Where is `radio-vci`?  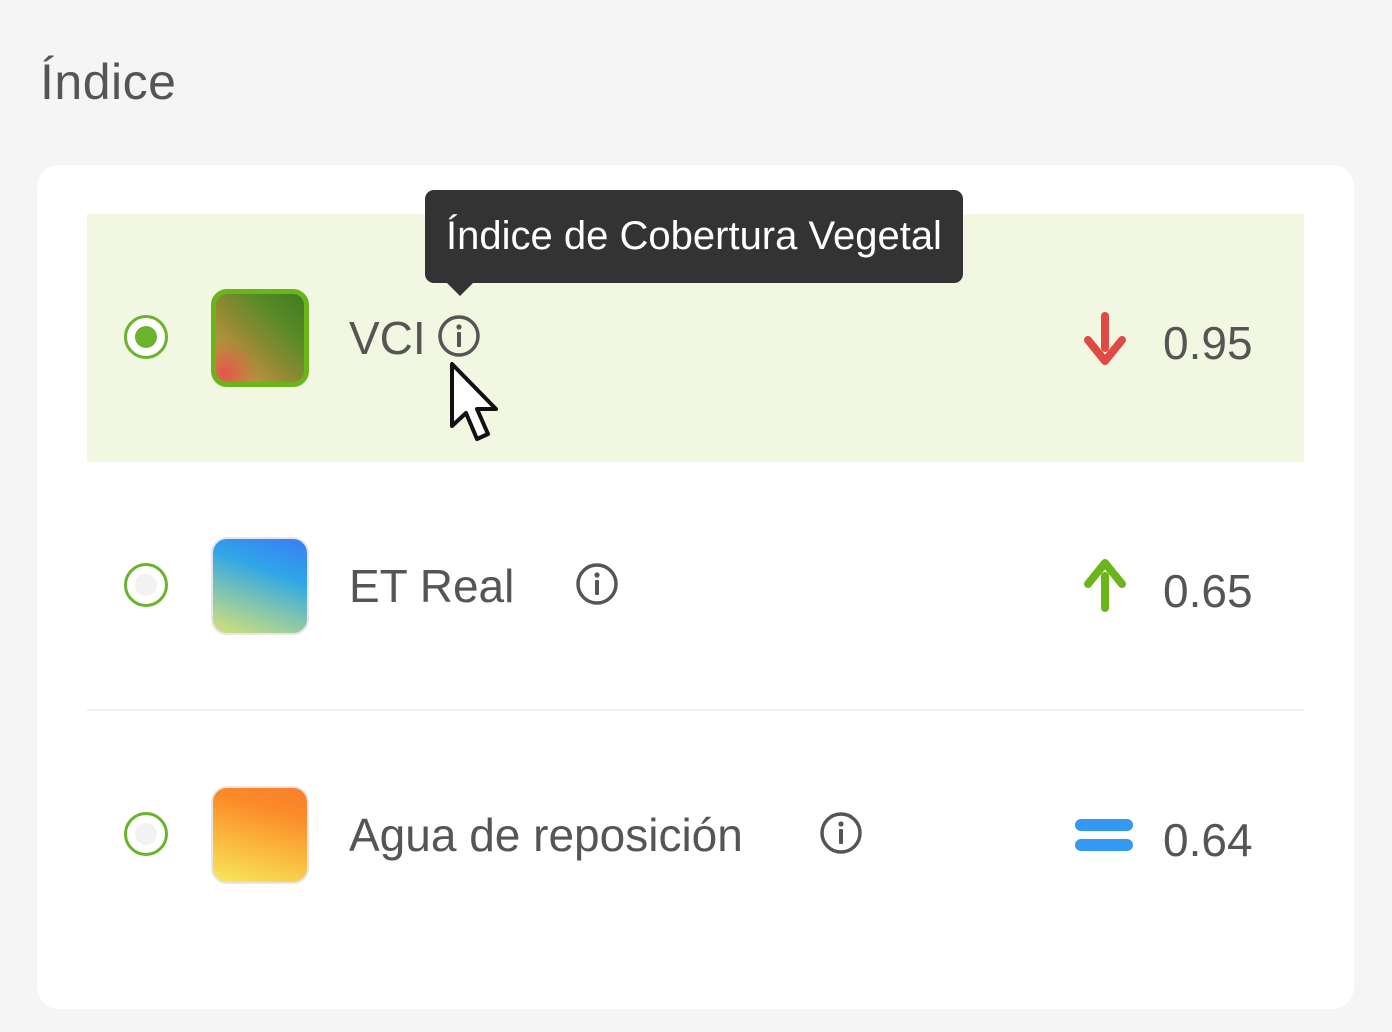 radio-vci is located at coordinates (146, 337).